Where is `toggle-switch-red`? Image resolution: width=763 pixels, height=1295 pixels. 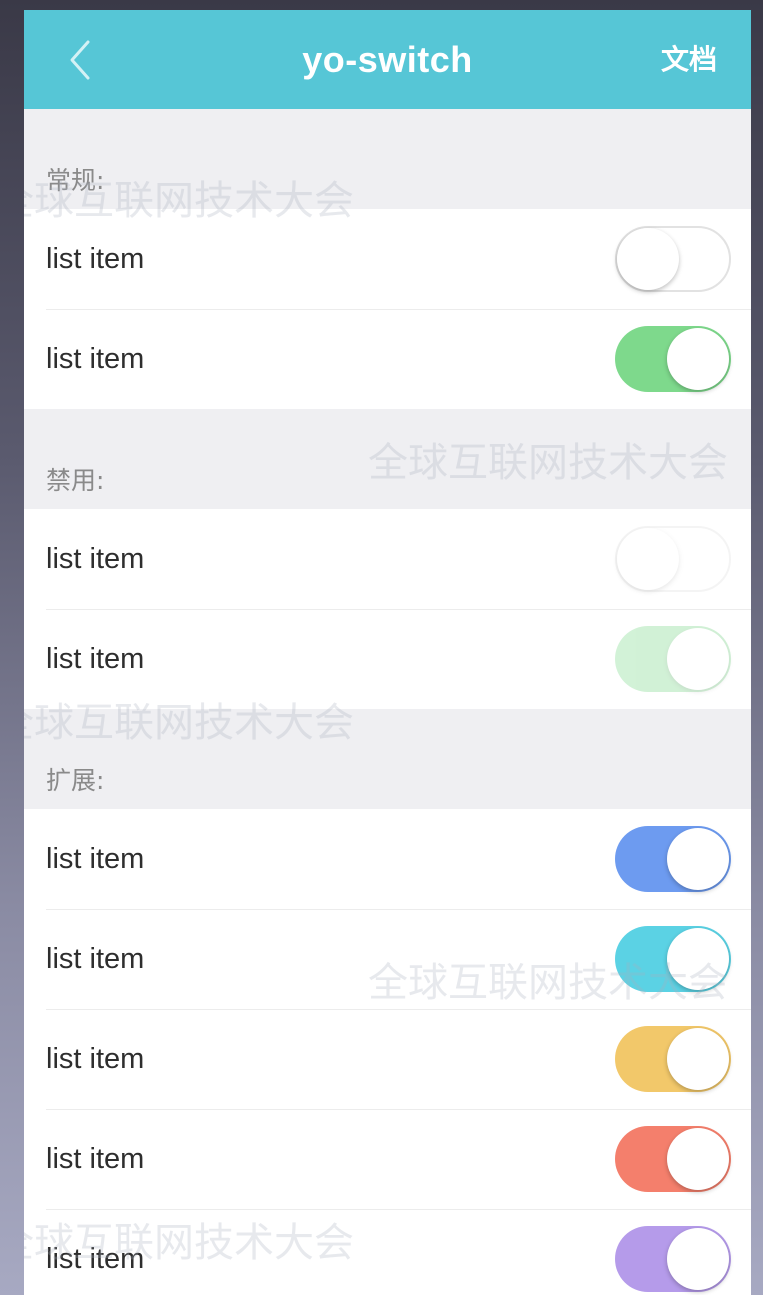 toggle-switch-red is located at coordinates (673, 1159).